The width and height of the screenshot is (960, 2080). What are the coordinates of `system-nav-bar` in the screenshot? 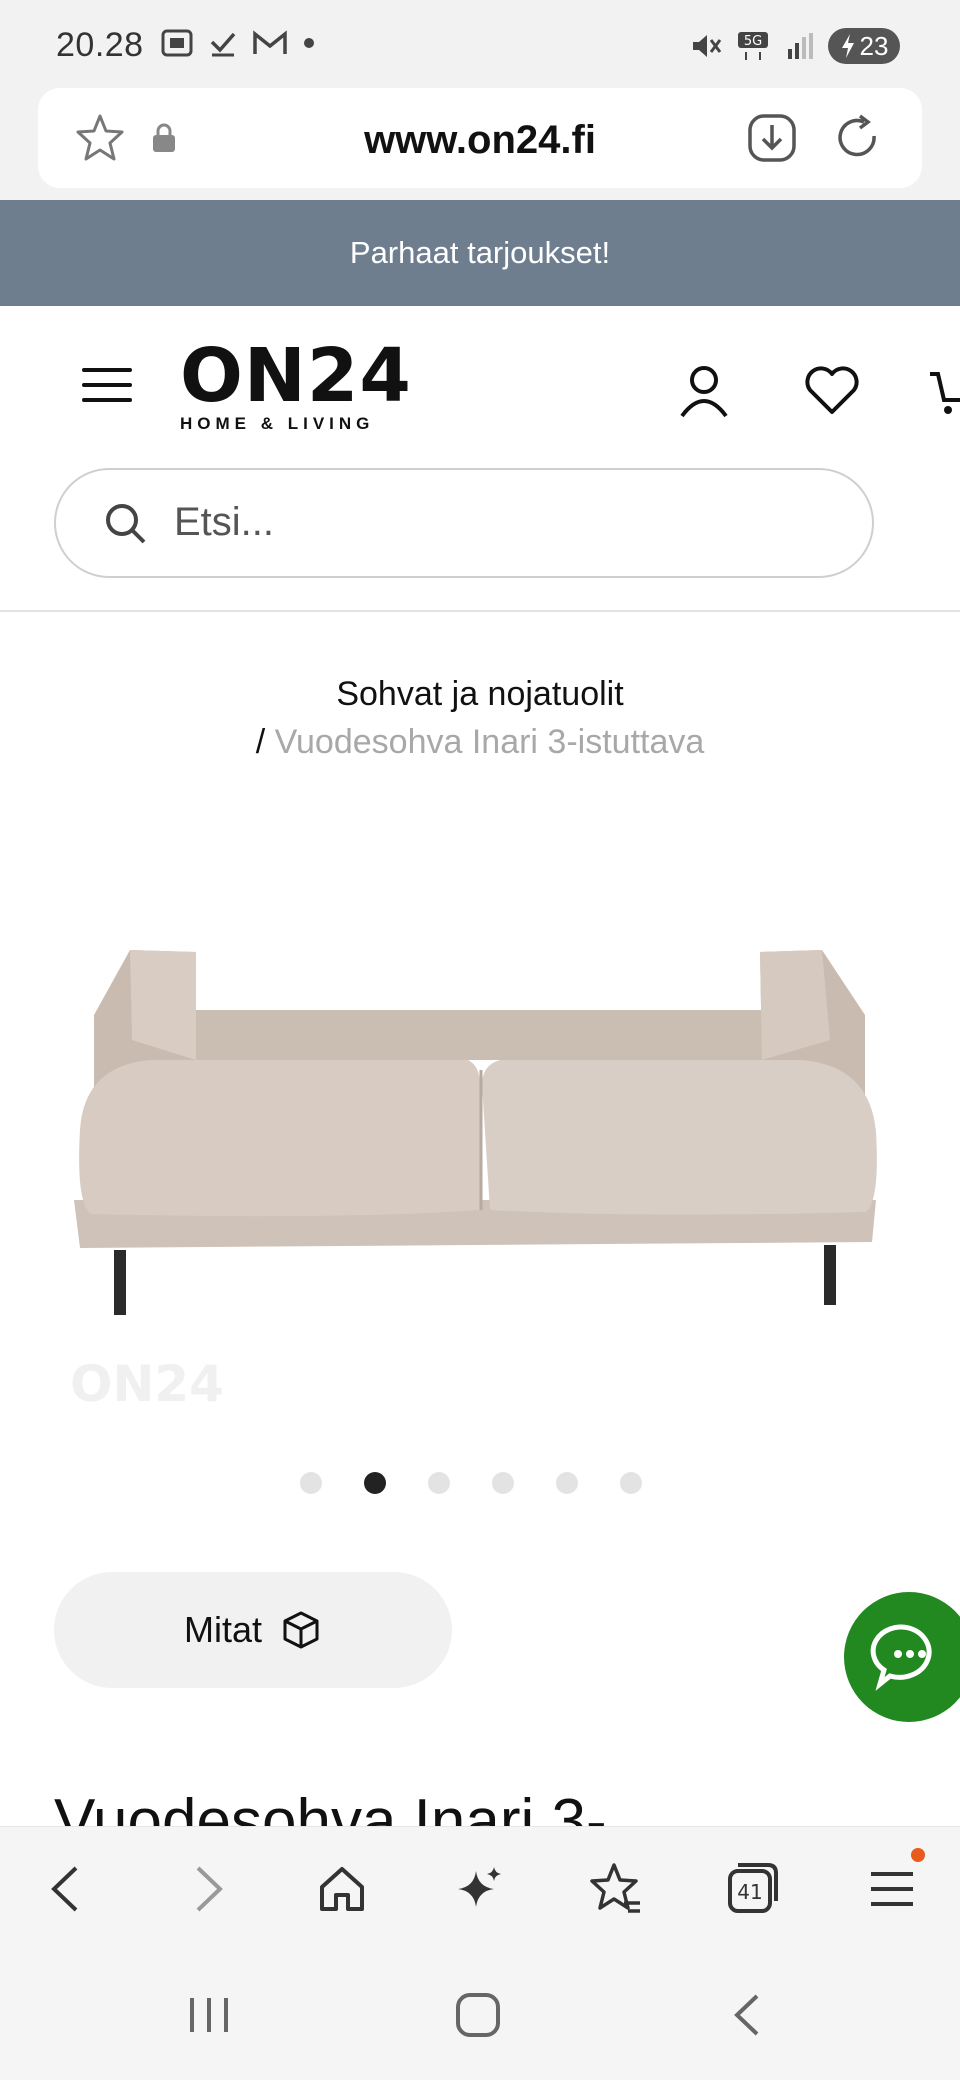 It's located at (480, 2015).